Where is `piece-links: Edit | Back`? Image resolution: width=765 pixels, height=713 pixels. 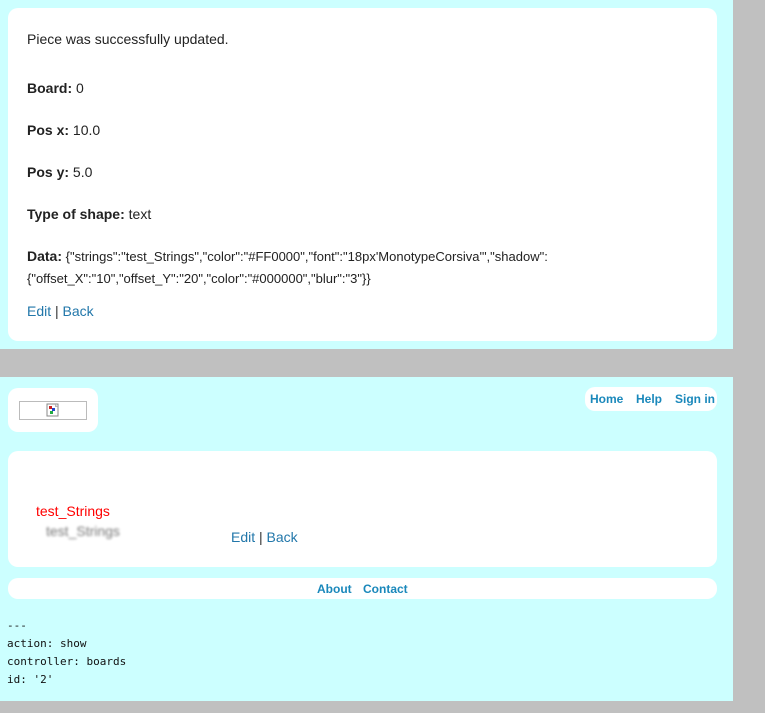 piece-links: Edit | Back is located at coordinates (60, 311).